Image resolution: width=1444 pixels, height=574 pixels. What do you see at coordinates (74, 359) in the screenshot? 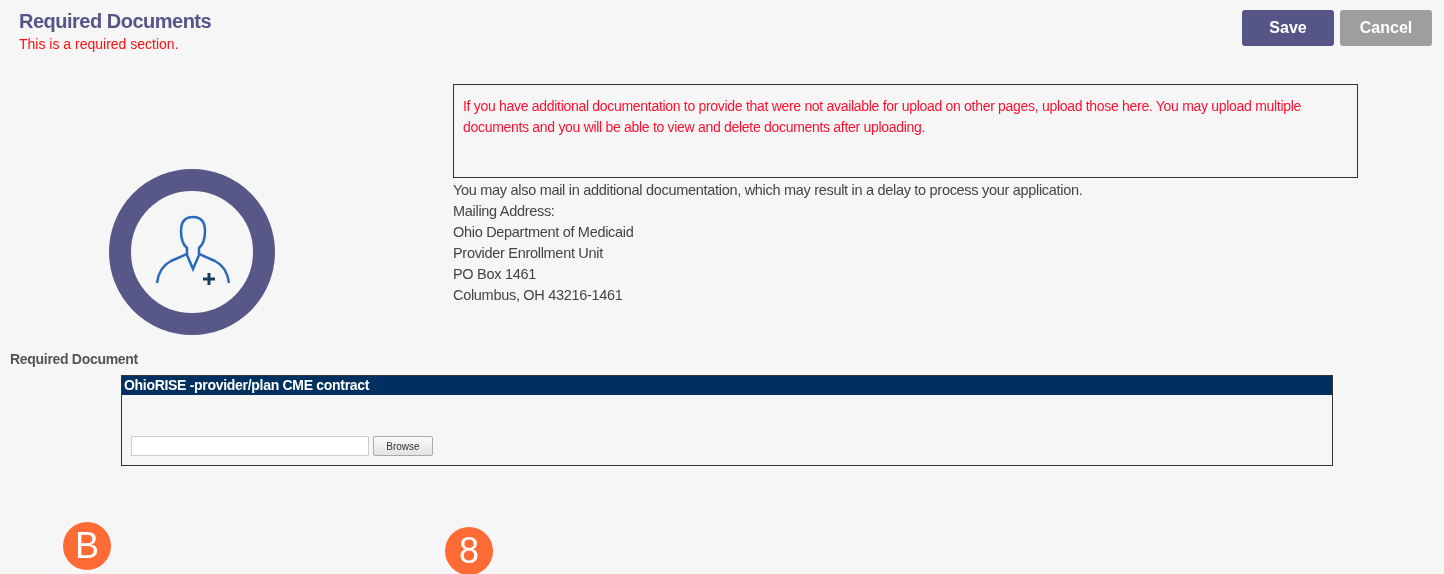
I see `section-label: Required Document` at bounding box center [74, 359].